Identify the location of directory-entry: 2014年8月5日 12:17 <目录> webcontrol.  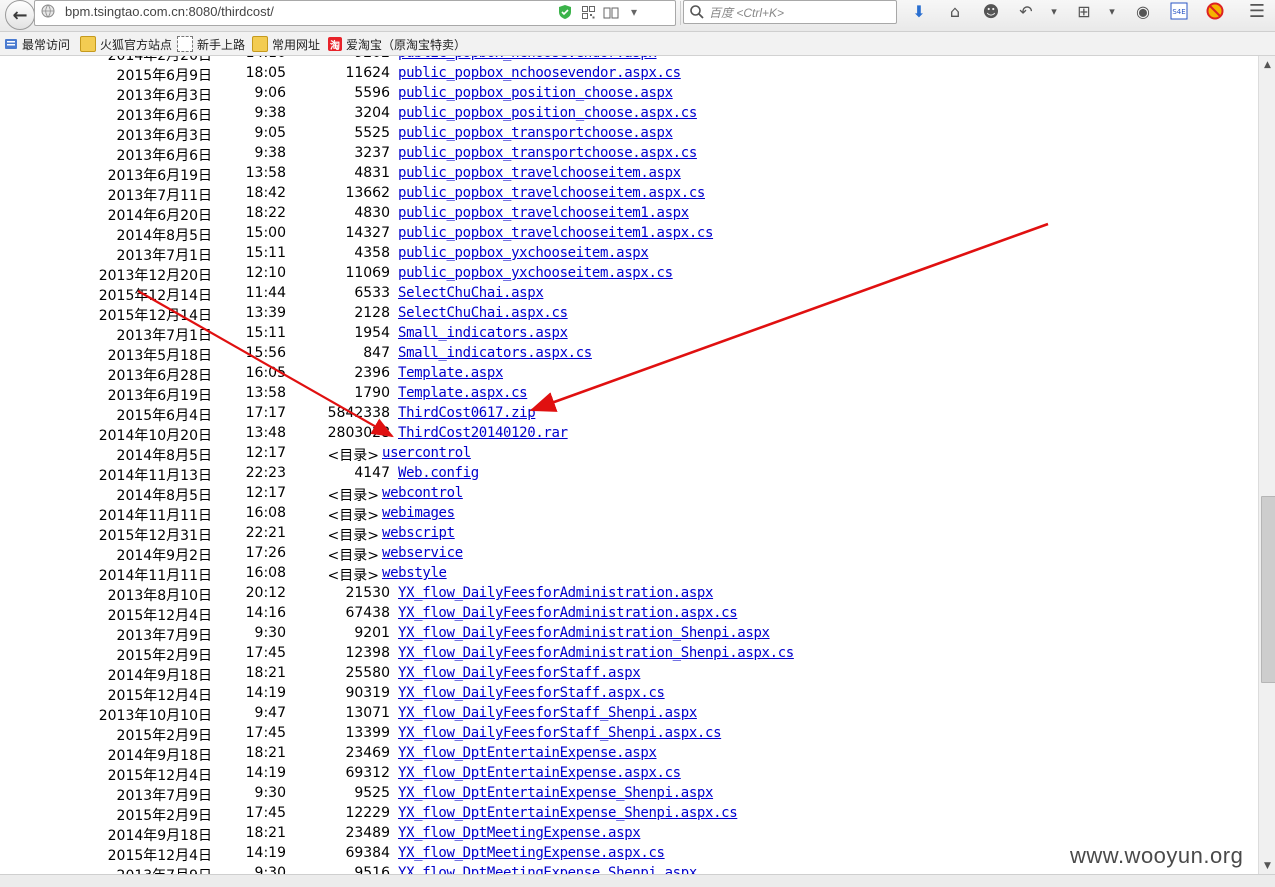
(629, 493).